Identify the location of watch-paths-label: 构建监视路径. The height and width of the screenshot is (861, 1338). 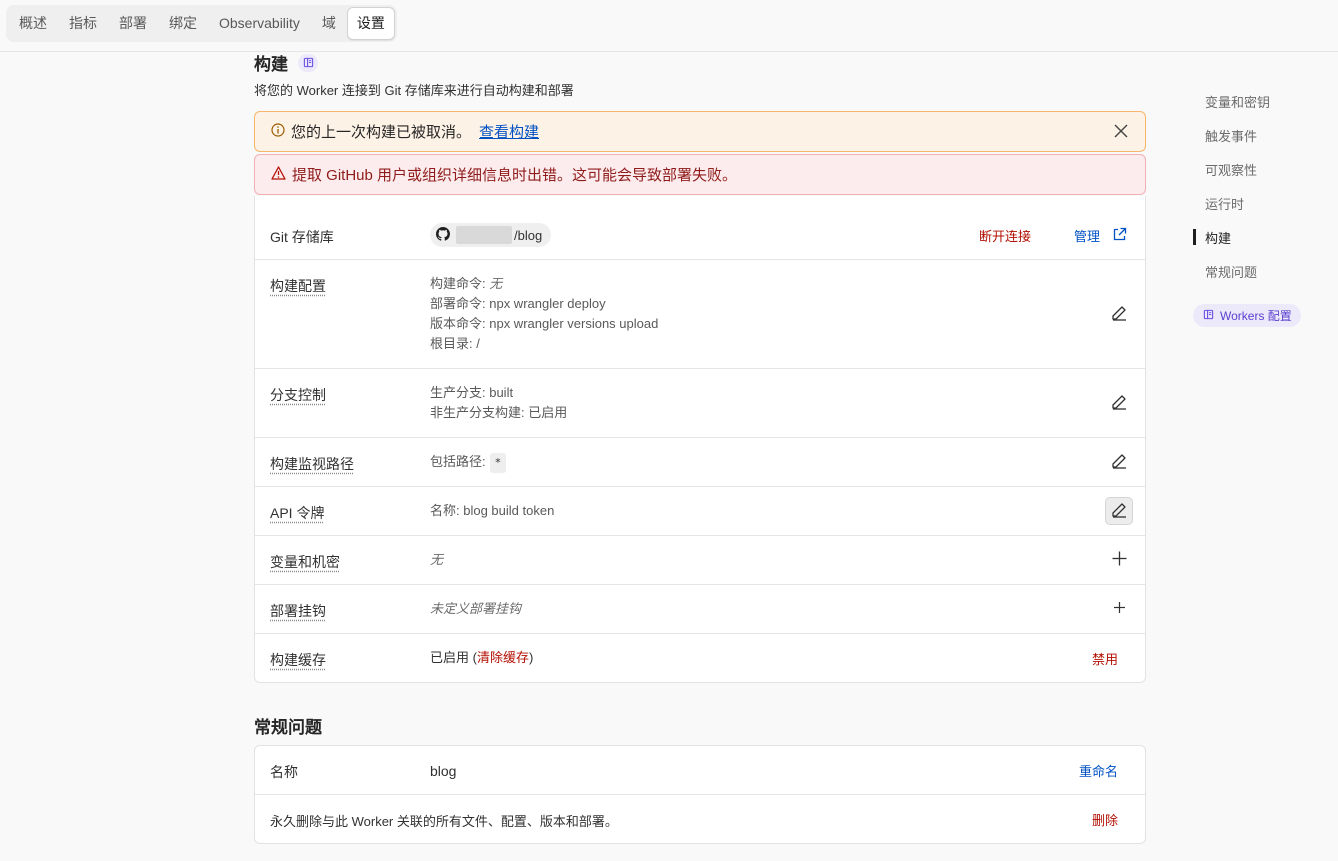
(312, 464).